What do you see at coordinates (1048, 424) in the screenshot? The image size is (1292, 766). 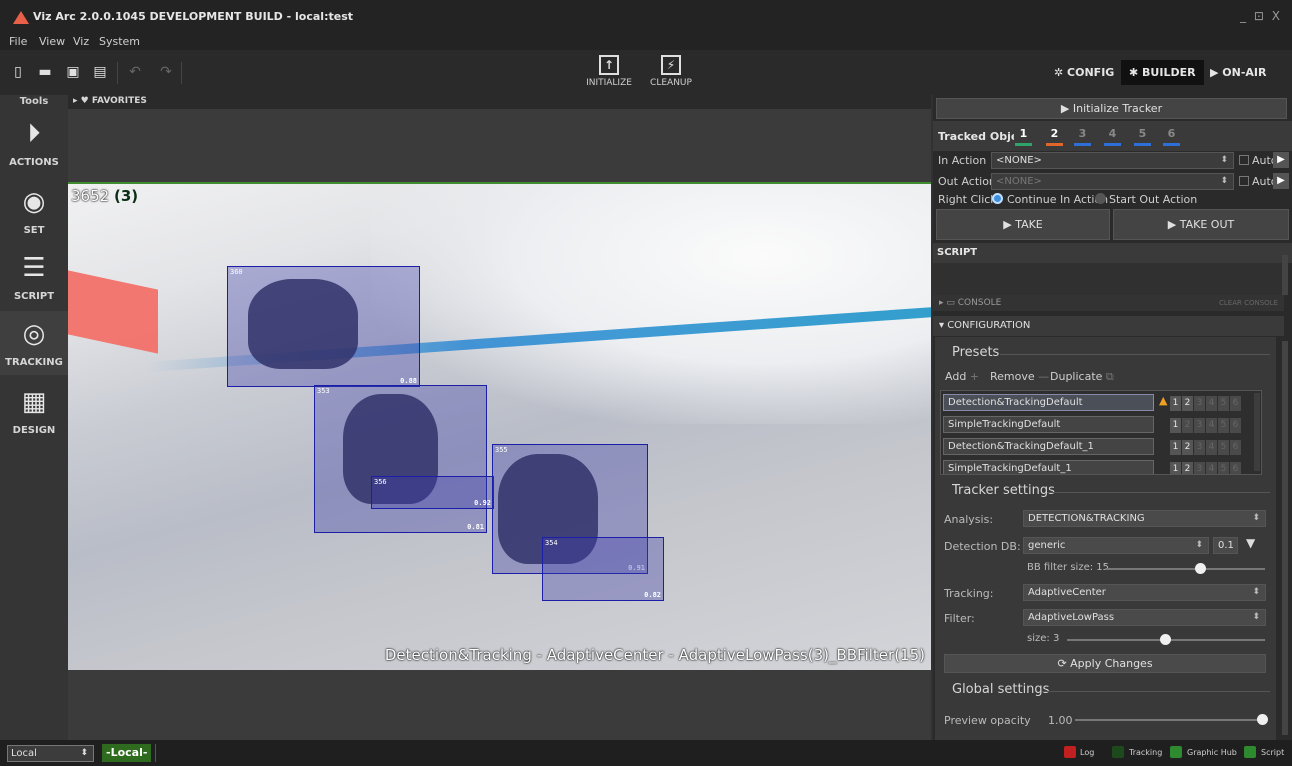 I see `preset-item: SimpleTrackingDefault` at bounding box center [1048, 424].